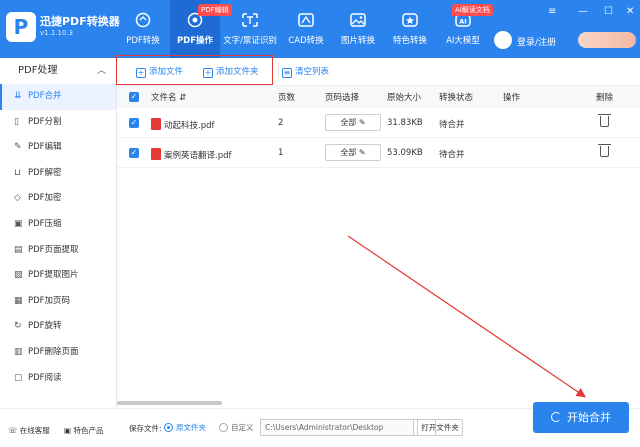  I want to click on sidebar-item-extract-page: ▤ PDF页面提取, so click(58, 251).